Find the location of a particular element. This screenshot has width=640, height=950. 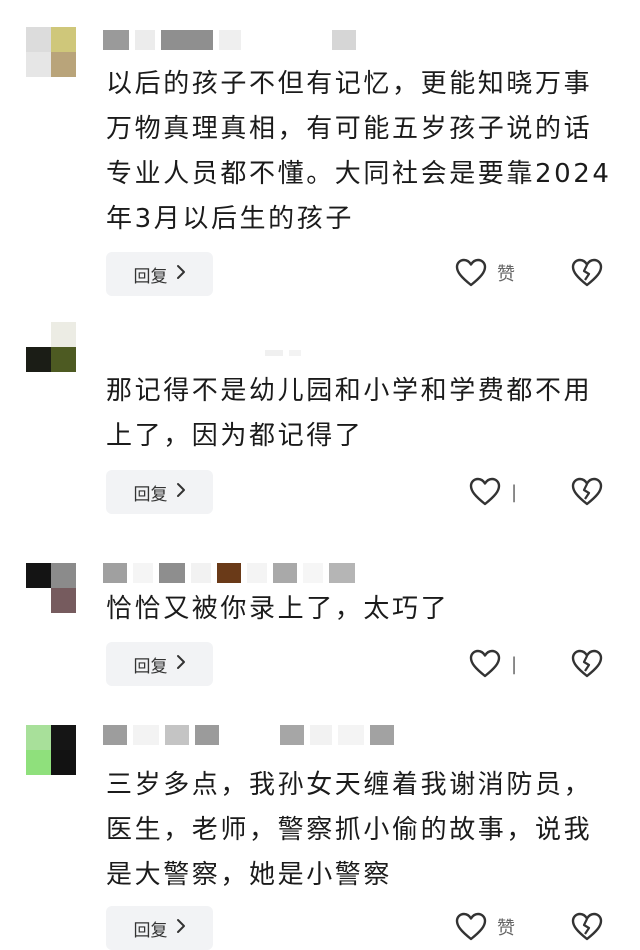

comment-text: 那记得不是幼儿园和小学和学费都不用上了，因为都记得了 is located at coordinates (349, 413).